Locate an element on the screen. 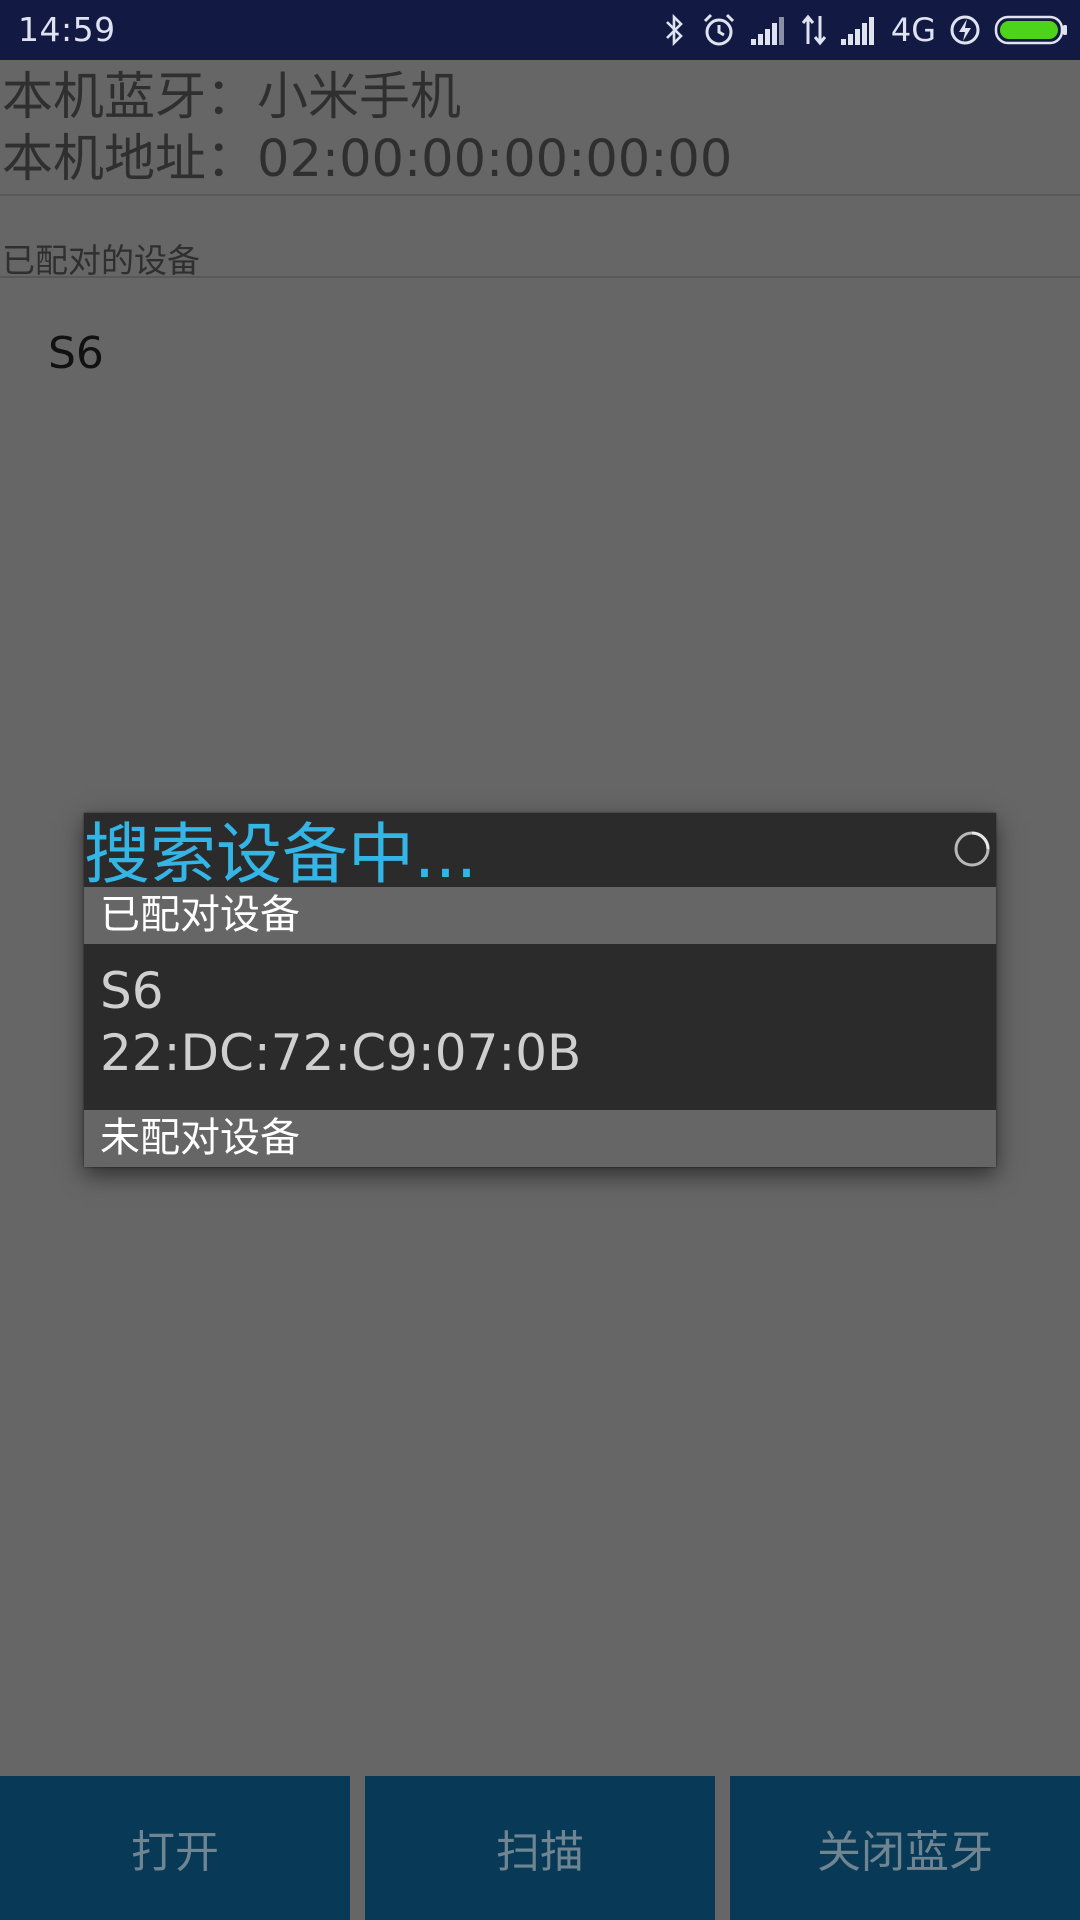 The image size is (1080, 1920). scan-button: 扫描 is located at coordinates (540, 1848).